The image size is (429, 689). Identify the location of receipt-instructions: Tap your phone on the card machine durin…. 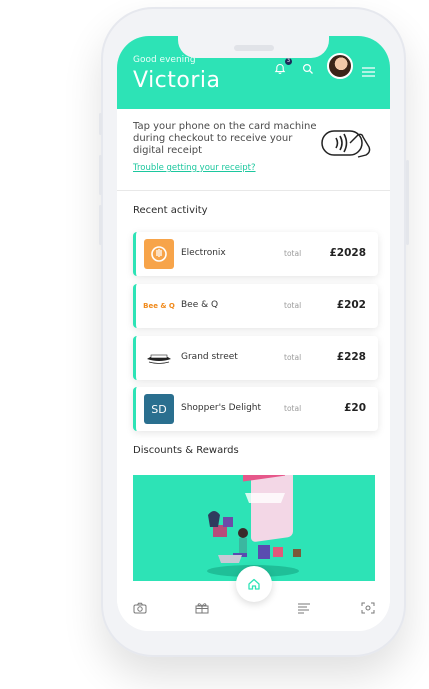
(225, 138).